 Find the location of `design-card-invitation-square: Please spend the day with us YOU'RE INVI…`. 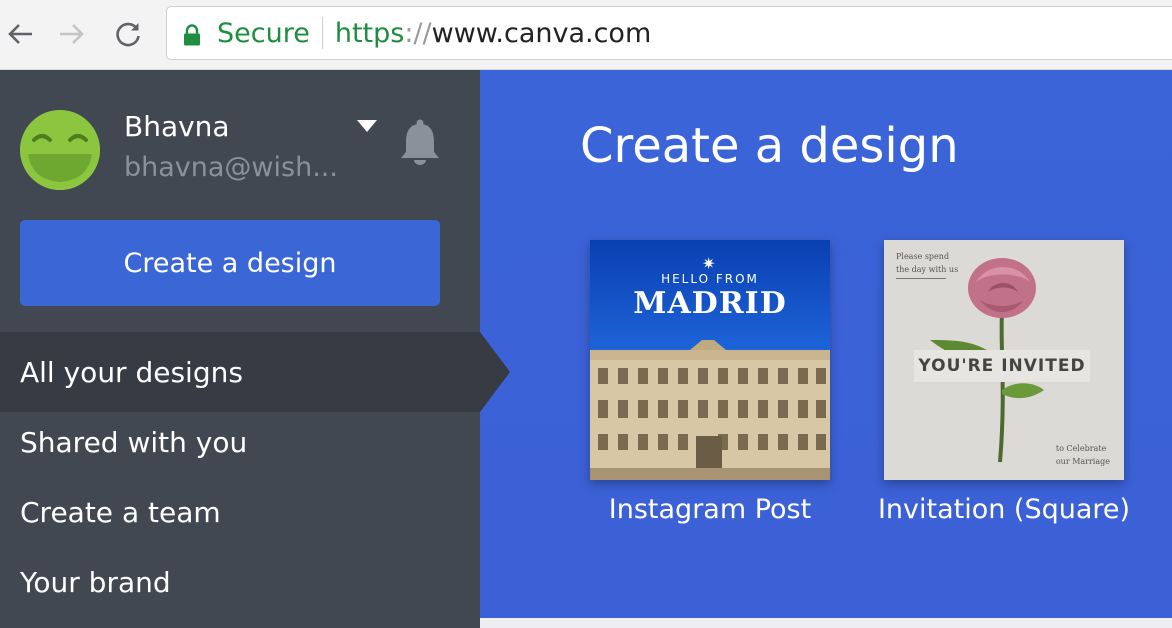

design-card-invitation-square: Please spend the day with us YOU'RE INVI… is located at coordinates (1004, 382).